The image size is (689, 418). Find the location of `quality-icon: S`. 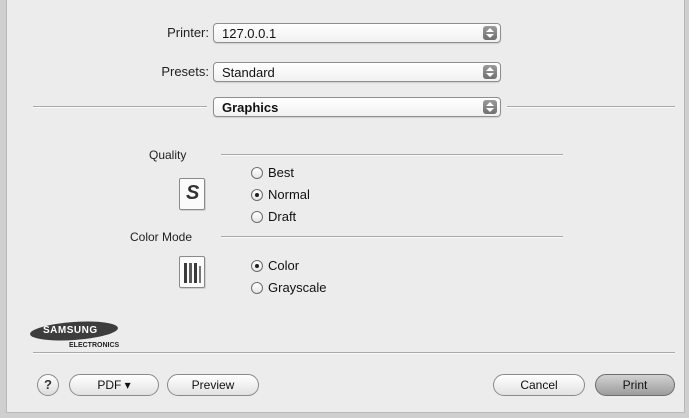

quality-icon: S is located at coordinates (192, 194).